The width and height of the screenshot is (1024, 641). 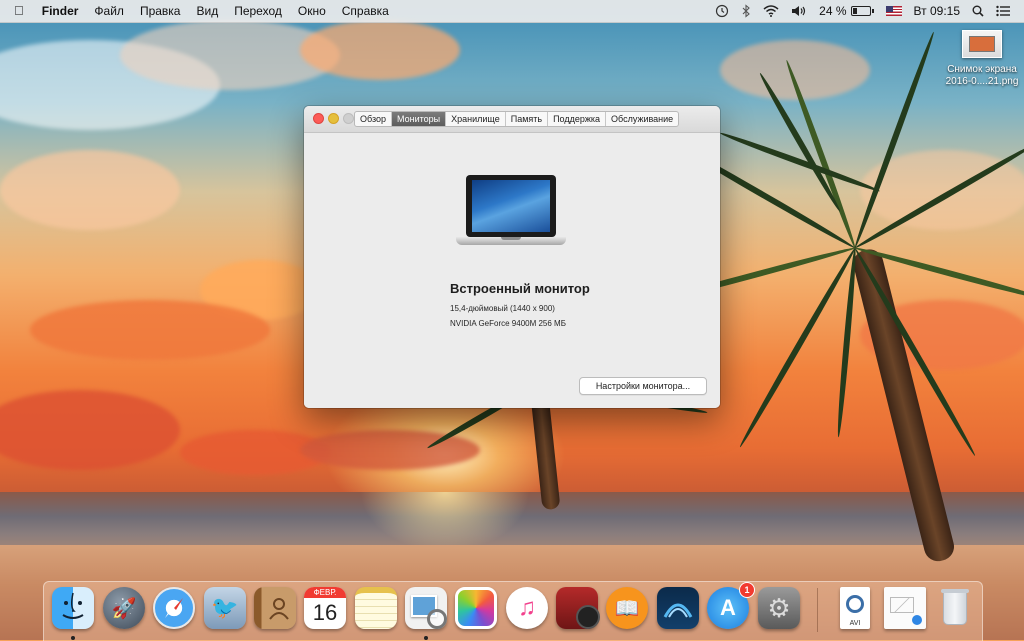 What do you see at coordinates (722, 11) in the screenshot?
I see `time-machine-icon` at bounding box center [722, 11].